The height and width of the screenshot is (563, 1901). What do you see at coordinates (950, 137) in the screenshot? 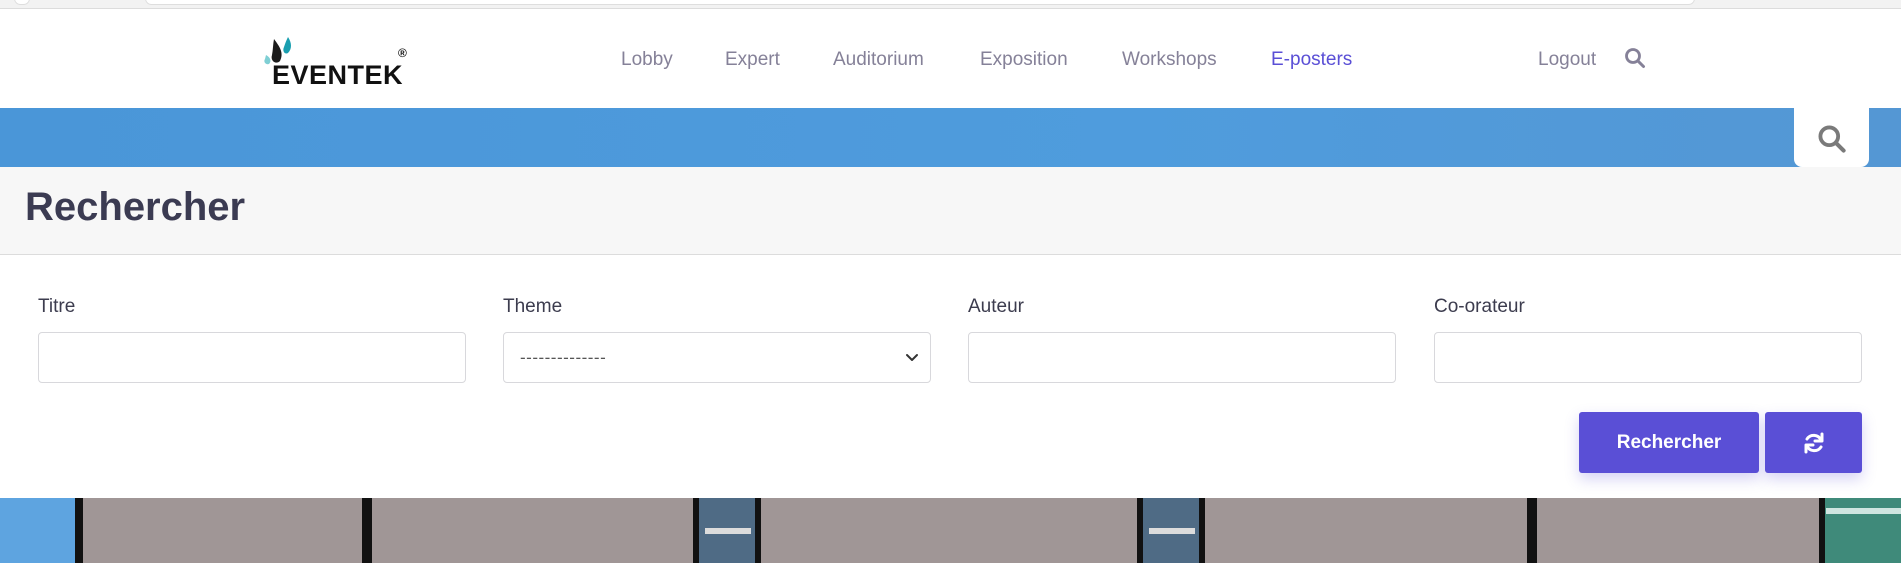
I see `hero-banner` at bounding box center [950, 137].